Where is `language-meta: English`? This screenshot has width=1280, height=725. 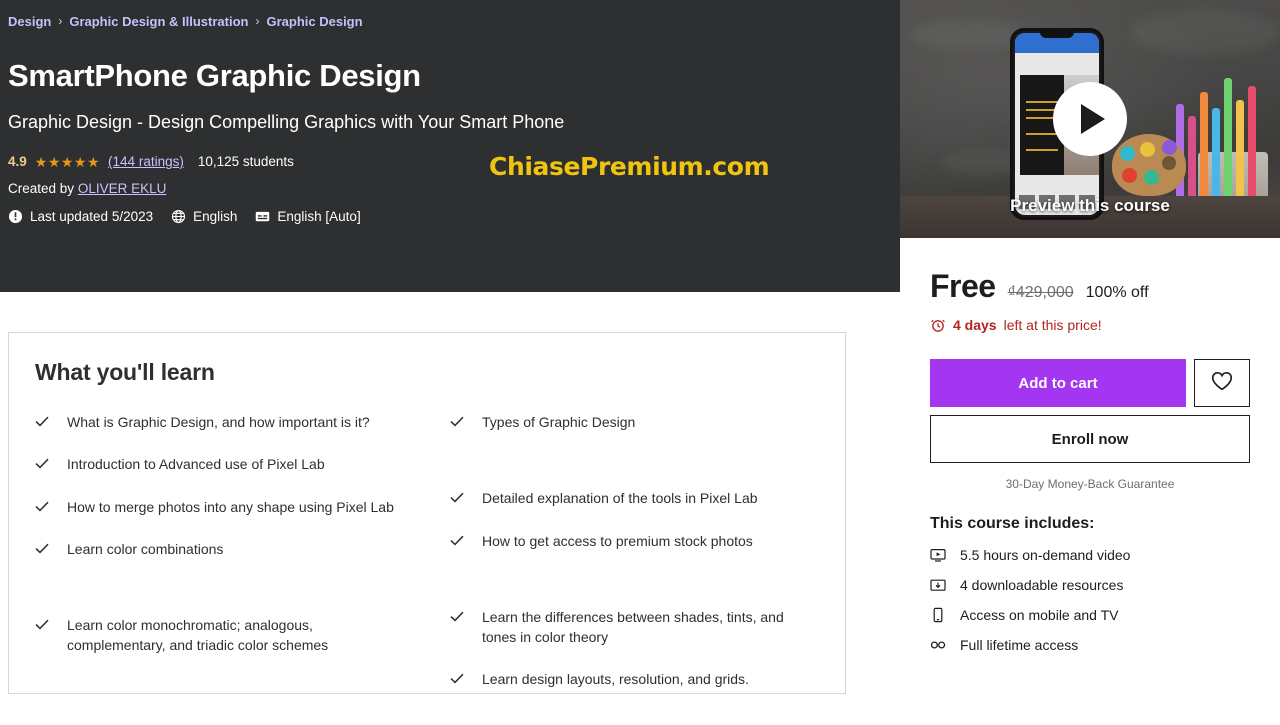 language-meta: English is located at coordinates (204, 216).